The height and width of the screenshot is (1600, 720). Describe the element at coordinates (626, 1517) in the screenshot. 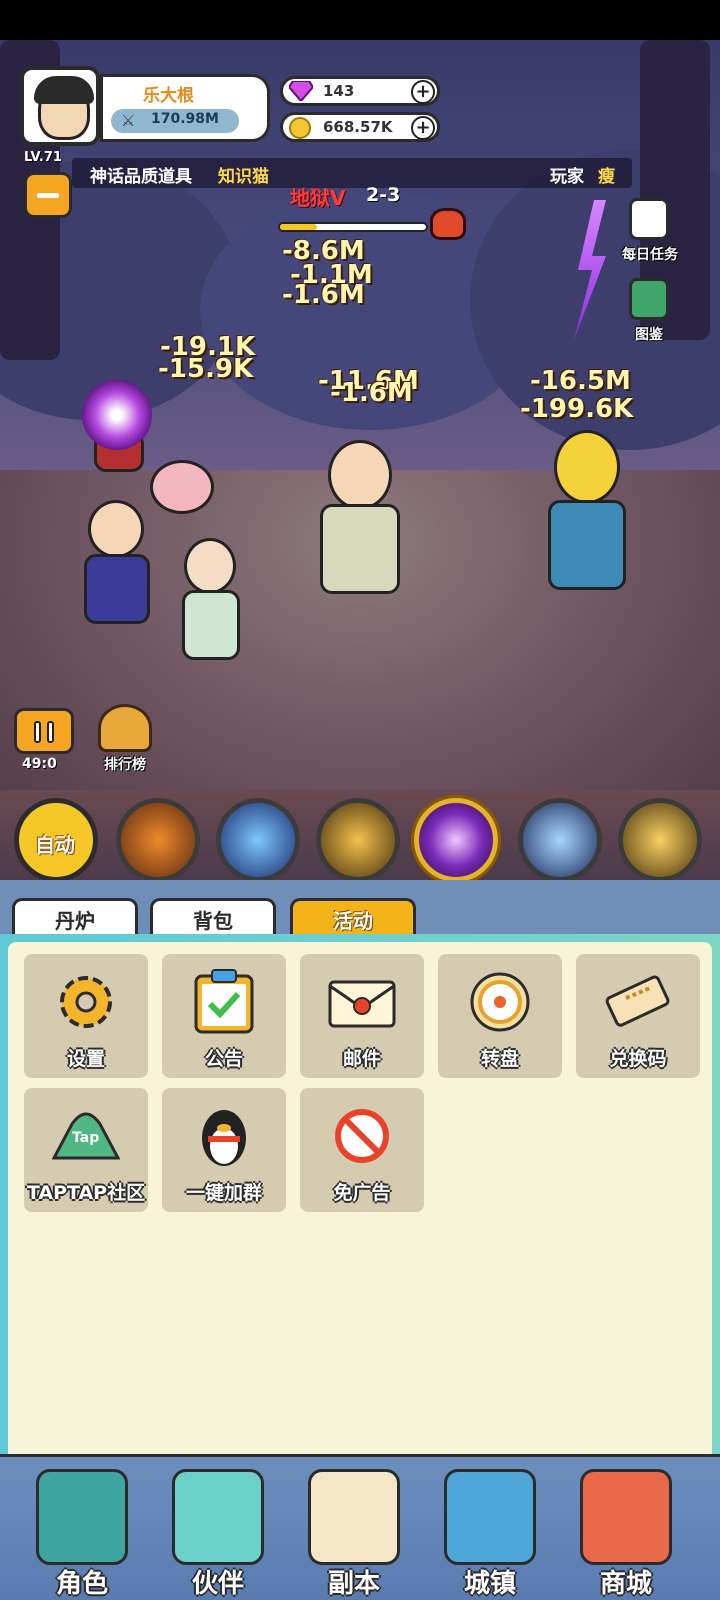

I see `shop-building-icon` at that location.